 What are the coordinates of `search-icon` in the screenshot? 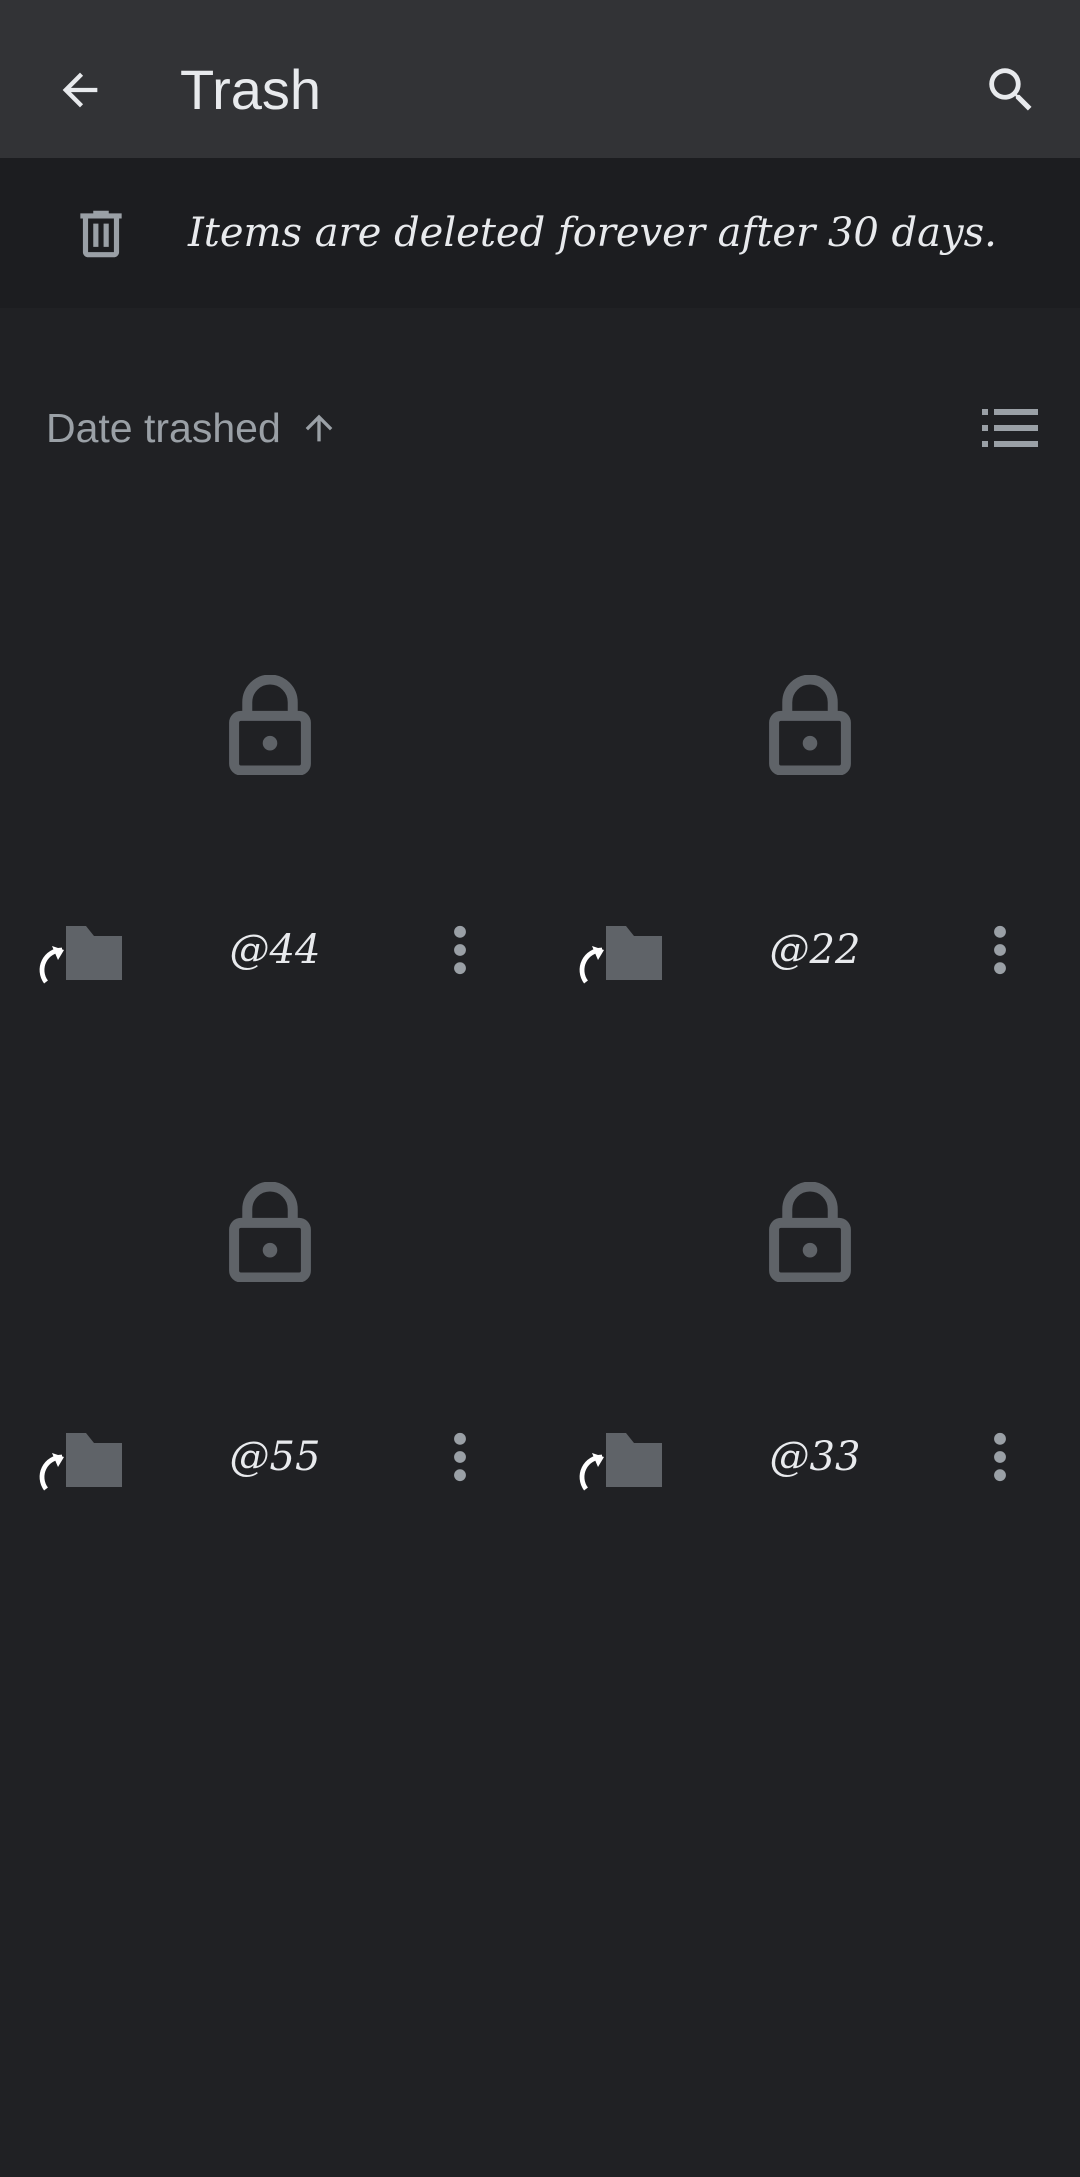 It's located at (1010, 89).